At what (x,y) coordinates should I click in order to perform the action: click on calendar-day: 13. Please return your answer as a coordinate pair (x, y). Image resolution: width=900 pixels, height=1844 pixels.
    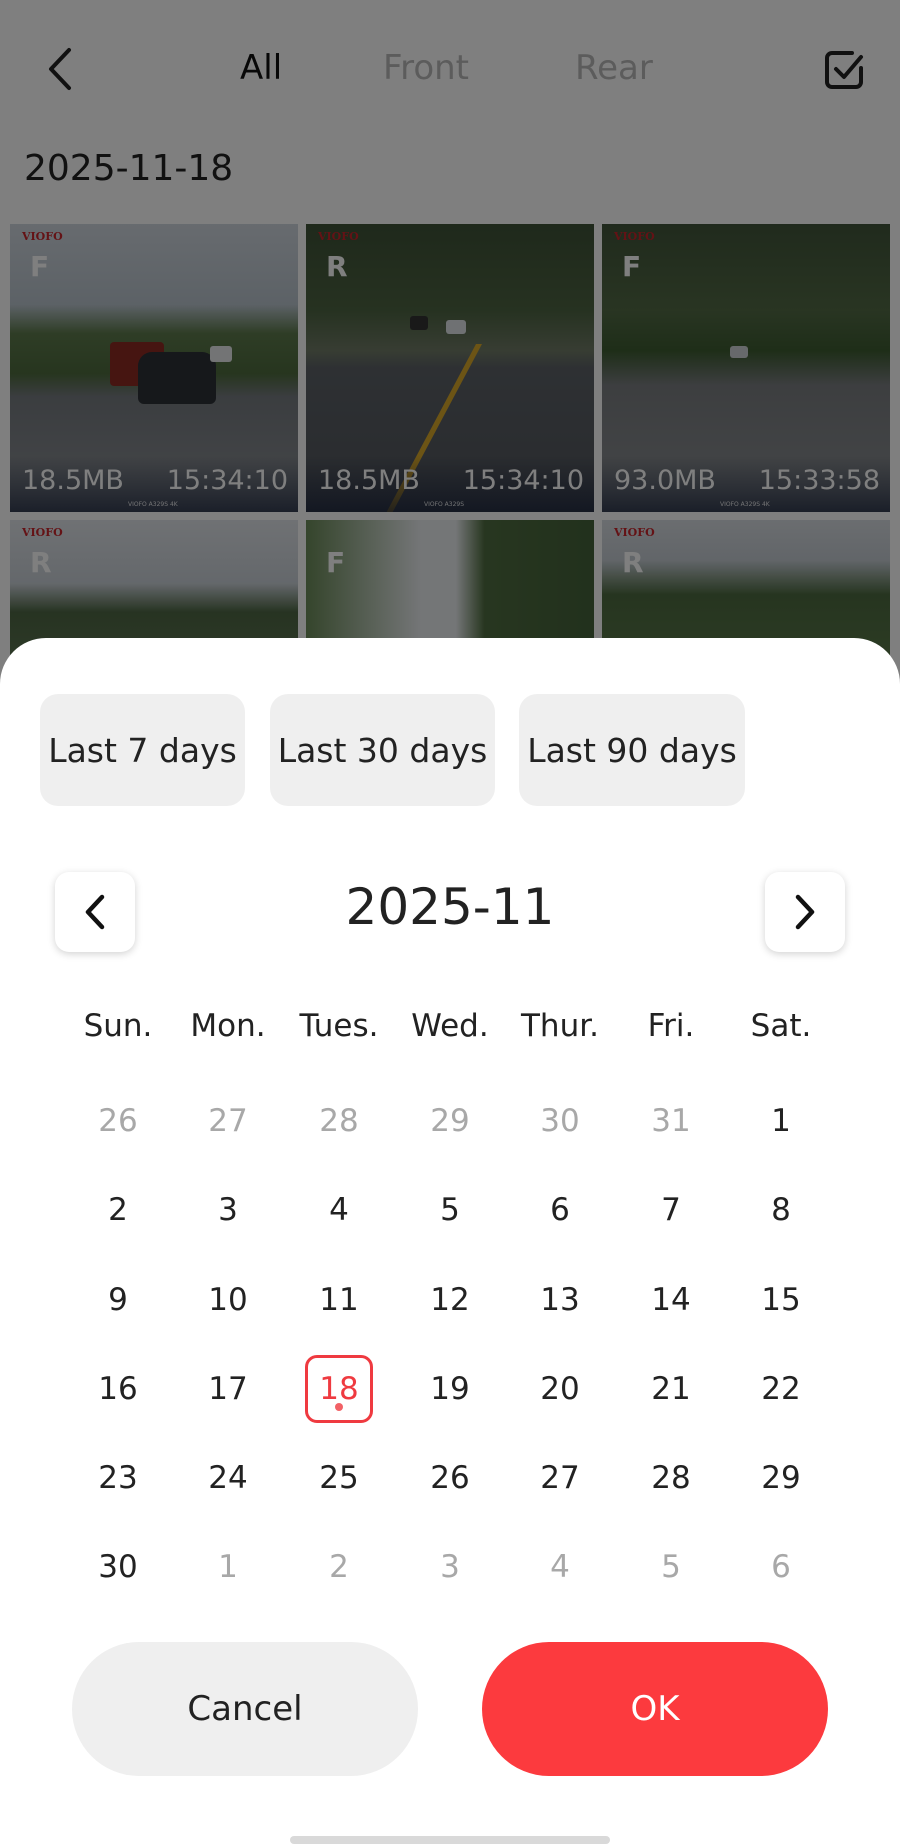
    Looking at the image, I should click on (560, 1300).